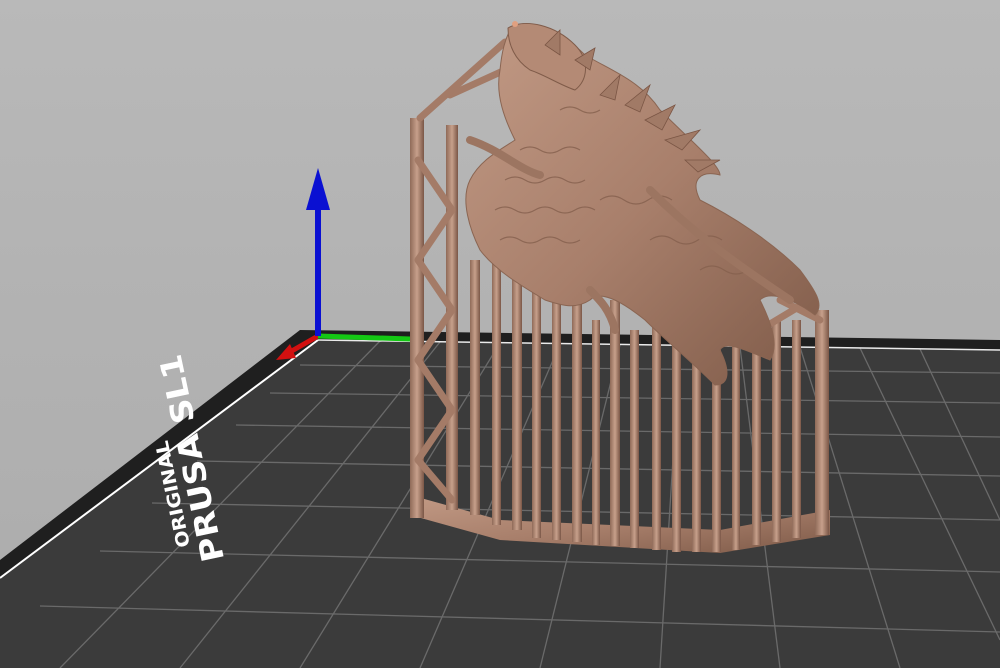 Image resolution: width=1000 pixels, height=668 pixels. Describe the element at coordinates (364, 337) in the screenshot. I see `y-axis` at that location.